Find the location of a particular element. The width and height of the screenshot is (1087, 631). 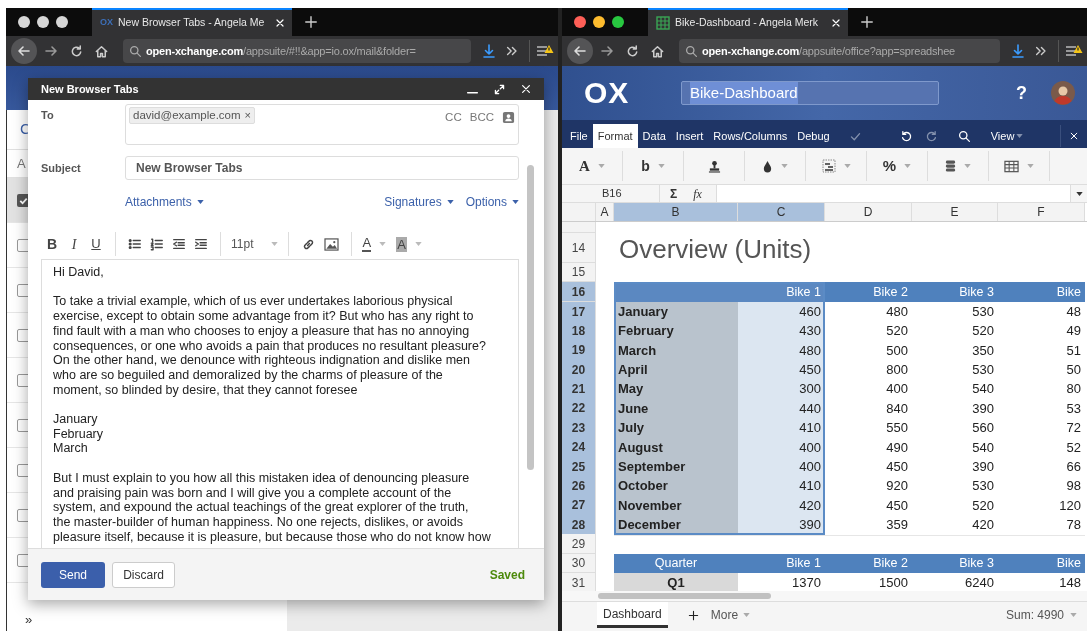

row-header: 16 is located at coordinates (579, 292).